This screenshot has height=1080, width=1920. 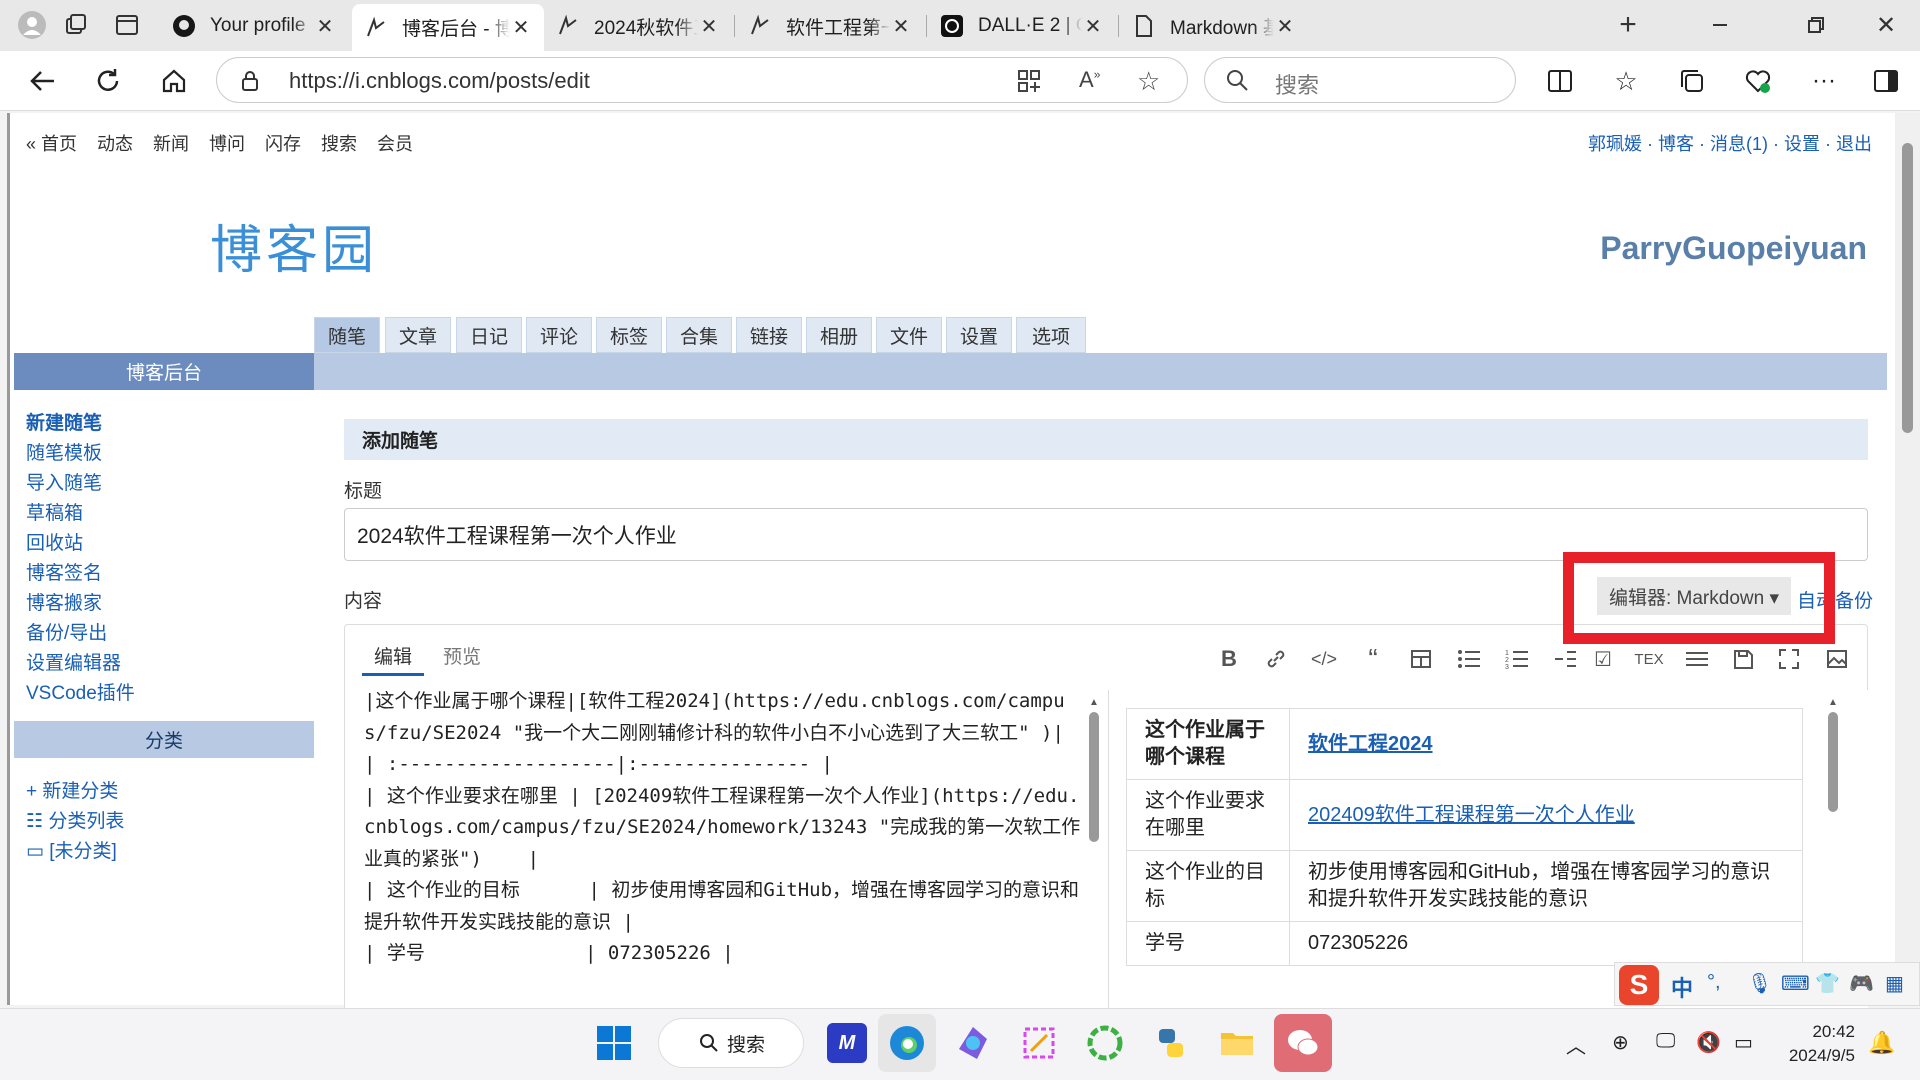 What do you see at coordinates (1639, 985) in the screenshot?
I see `sogou-icon: S` at bounding box center [1639, 985].